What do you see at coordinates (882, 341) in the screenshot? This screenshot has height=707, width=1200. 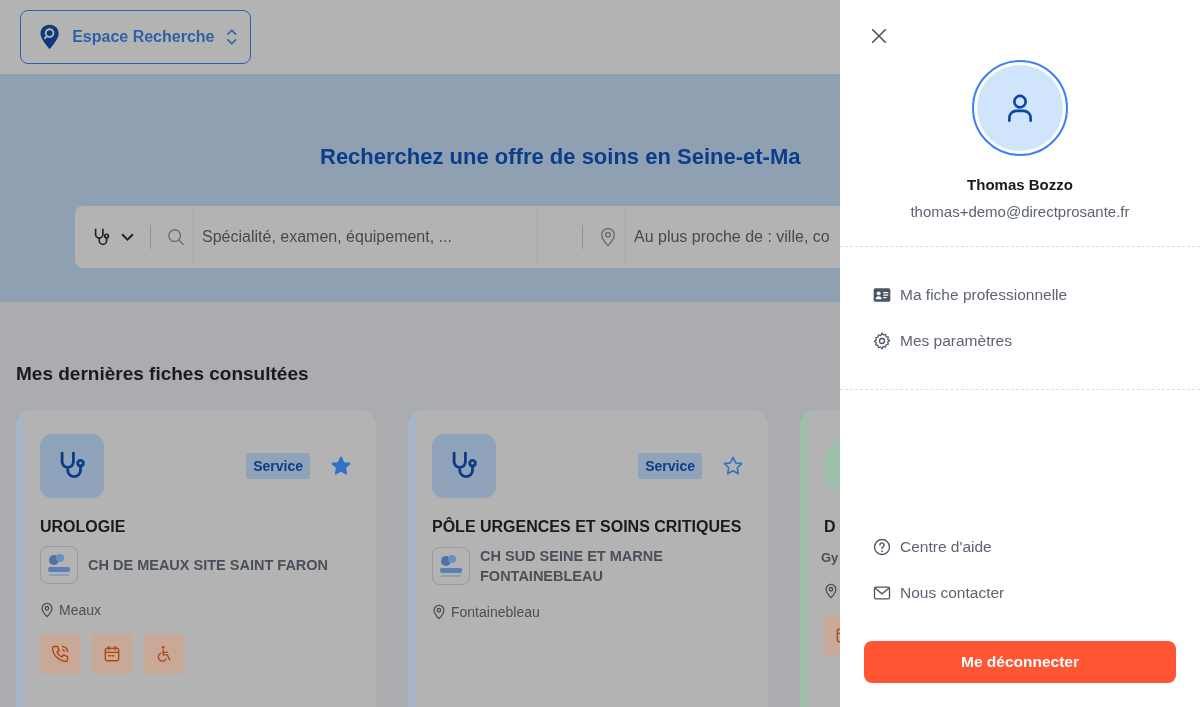 I see `settings-icon` at bounding box center [882, 341].